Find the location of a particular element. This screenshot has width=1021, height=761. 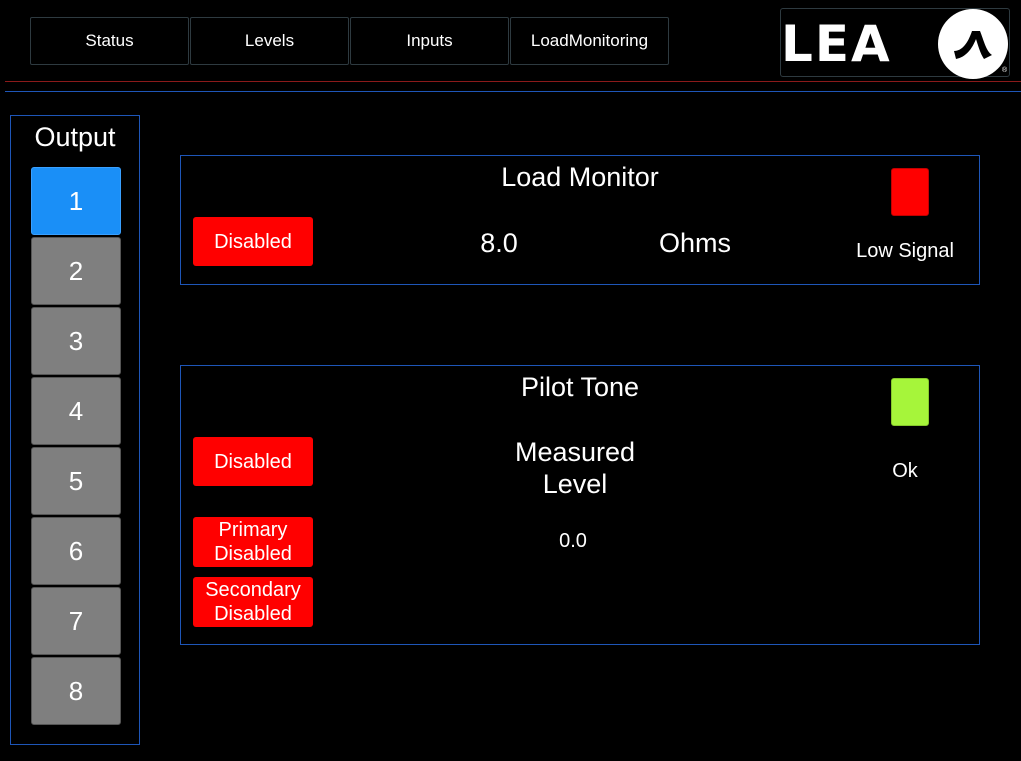

output-button-6: 6 is located at coordinates (76, 551).